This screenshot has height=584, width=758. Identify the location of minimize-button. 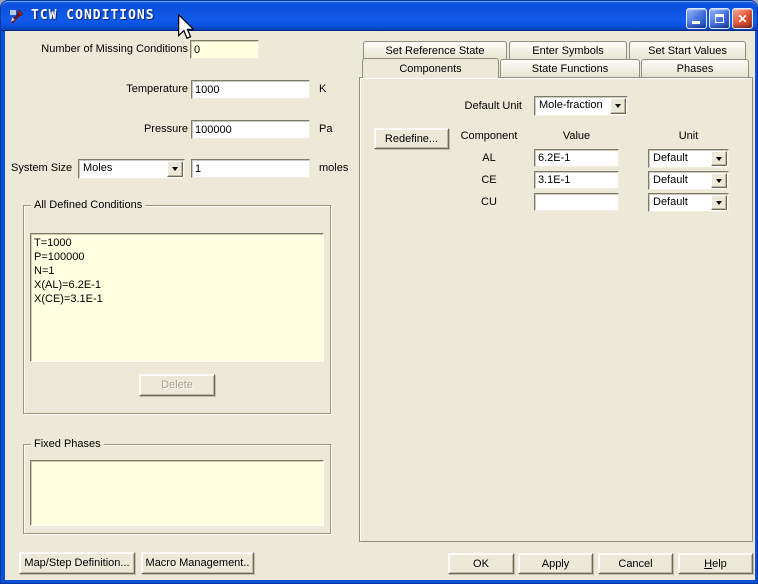
(696, 18).